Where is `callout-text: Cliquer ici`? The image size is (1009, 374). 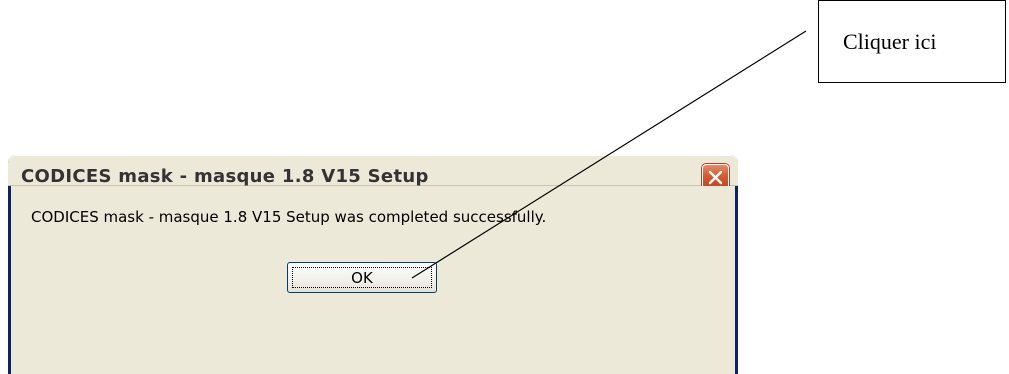
callout-text: Cliquer ici is located at coordinates (890, 41).